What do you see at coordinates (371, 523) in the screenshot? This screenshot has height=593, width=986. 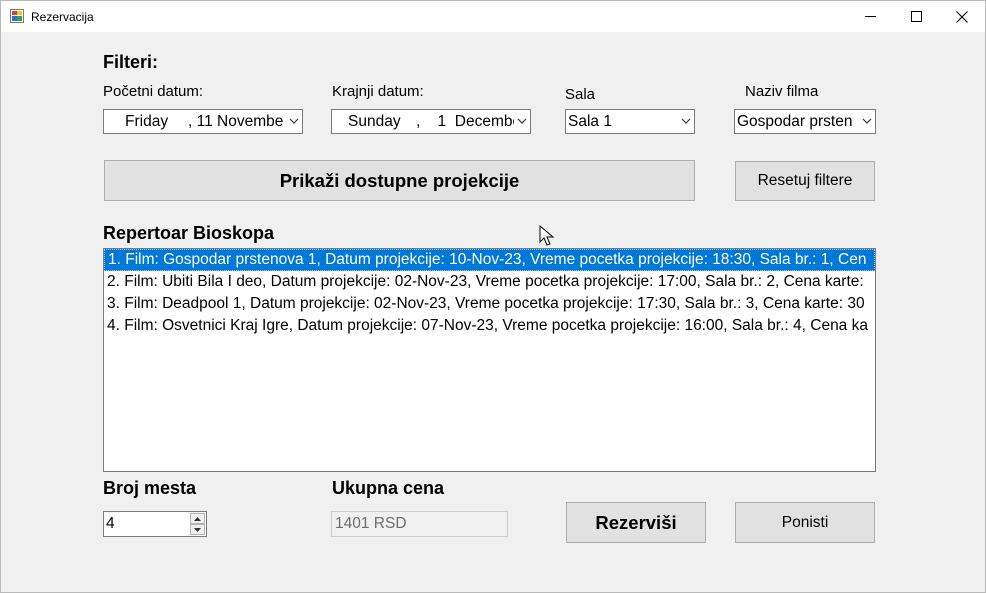 I see `total-price-value: 1401 RSD` at bounding box center [371, 523].